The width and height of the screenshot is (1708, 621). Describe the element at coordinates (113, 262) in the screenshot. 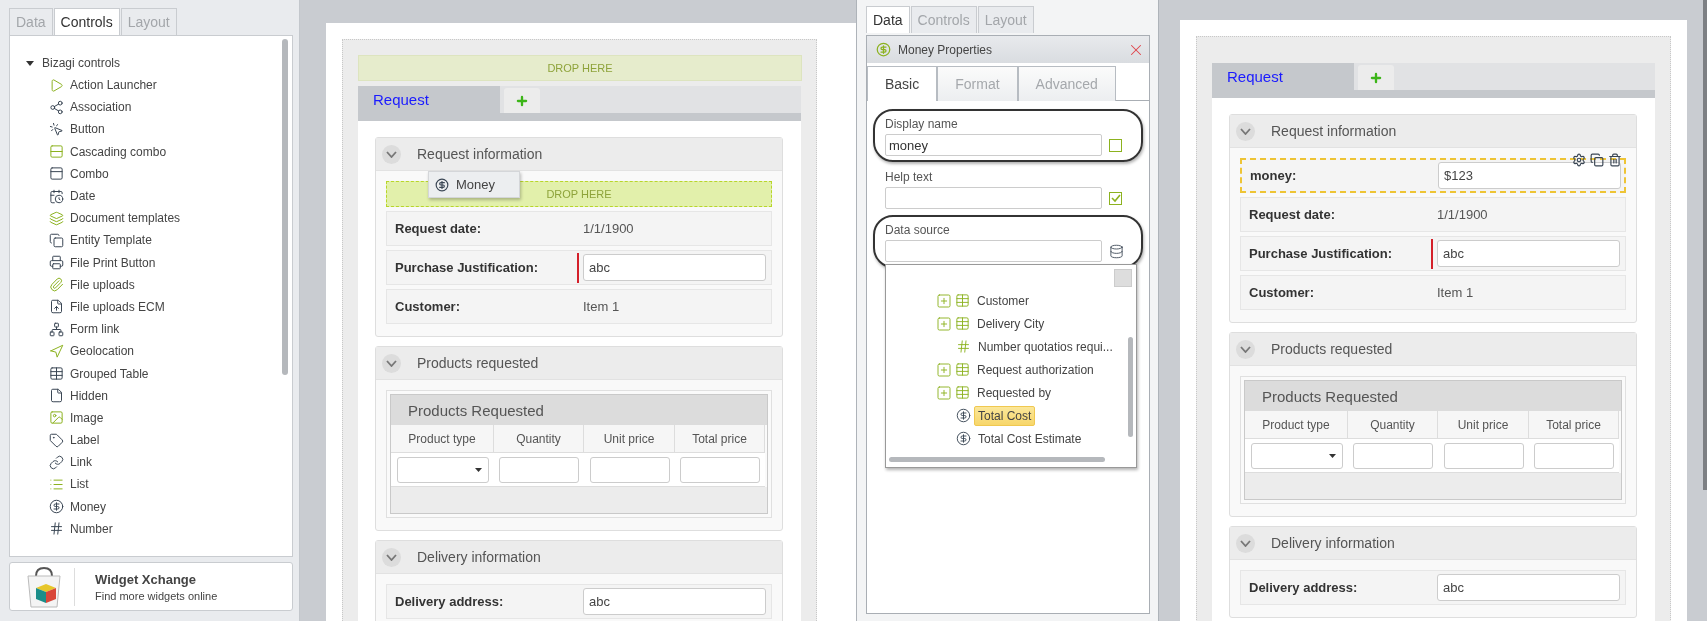

I see `control-item: File Print Button` at that location.